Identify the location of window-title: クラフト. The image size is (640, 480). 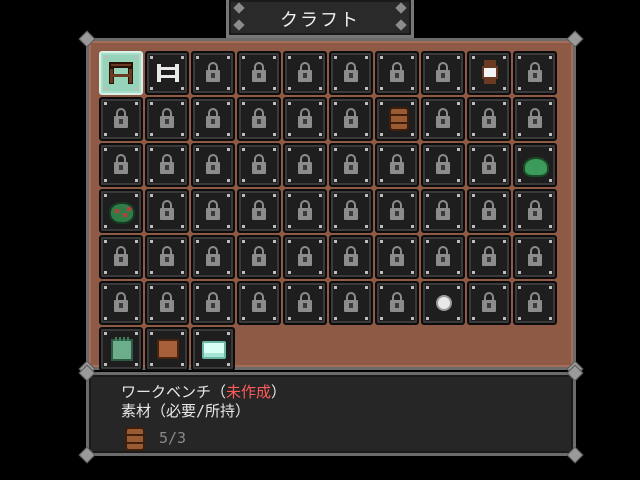
(320, 20).